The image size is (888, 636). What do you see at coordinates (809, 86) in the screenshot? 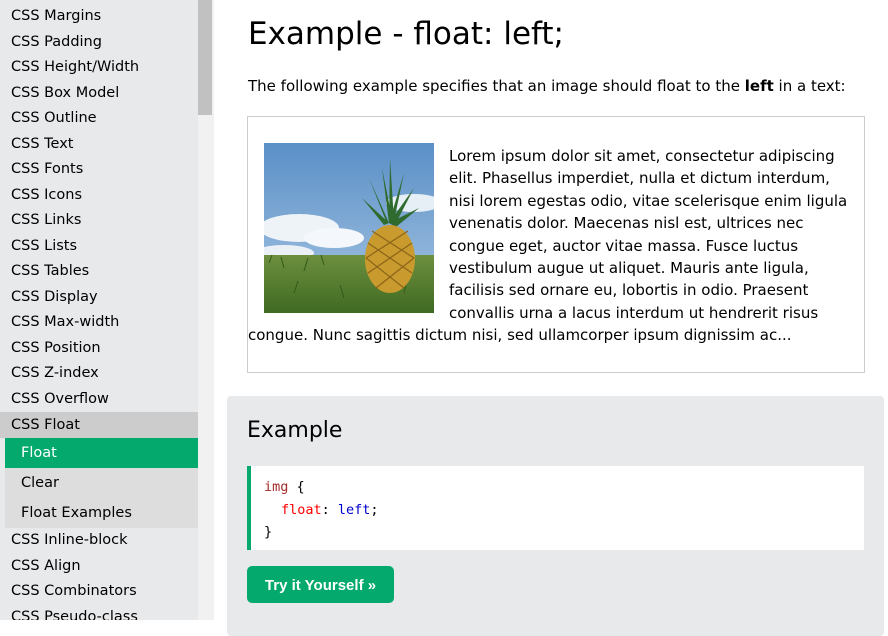
I see `intro-text-end: in a text:` at bounding box center [809, 86].